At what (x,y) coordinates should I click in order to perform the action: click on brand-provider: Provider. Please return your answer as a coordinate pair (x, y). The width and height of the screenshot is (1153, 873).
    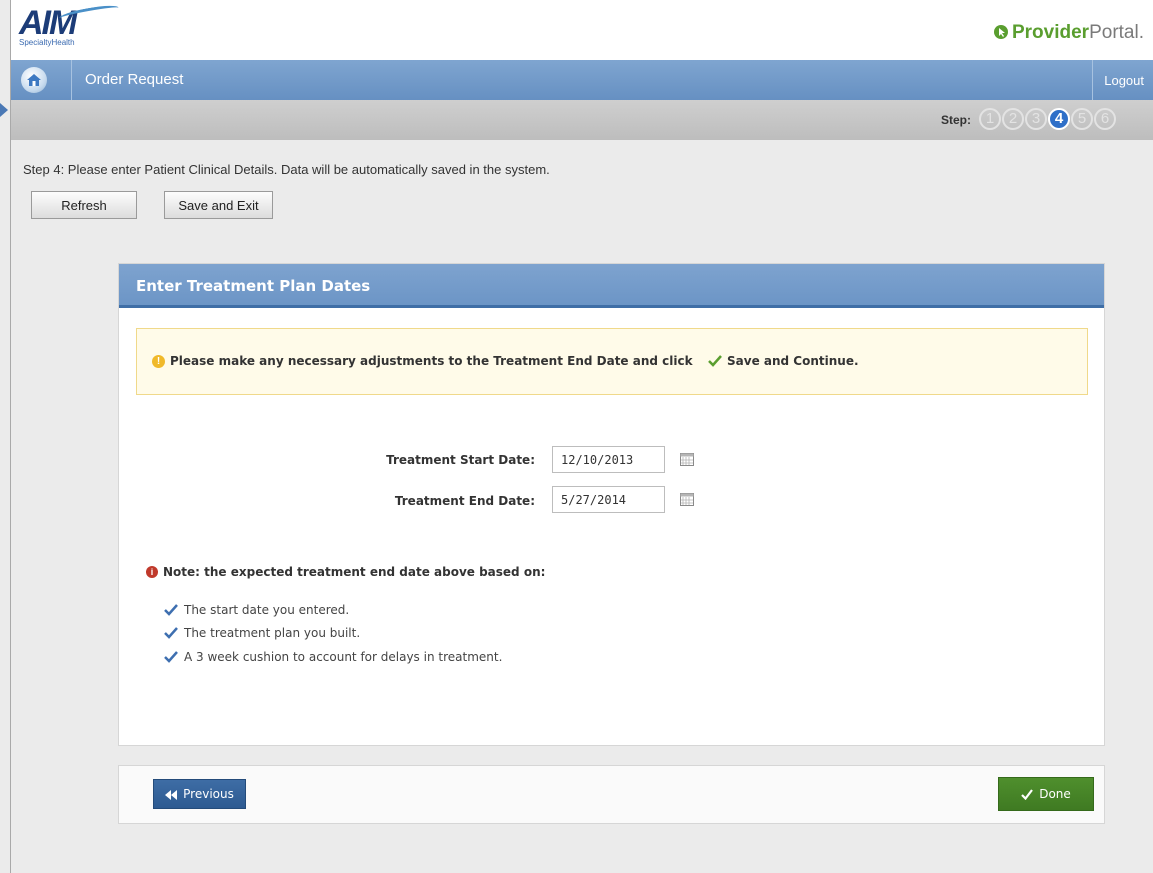
    Looking at the image, I should click on (1050, 32).